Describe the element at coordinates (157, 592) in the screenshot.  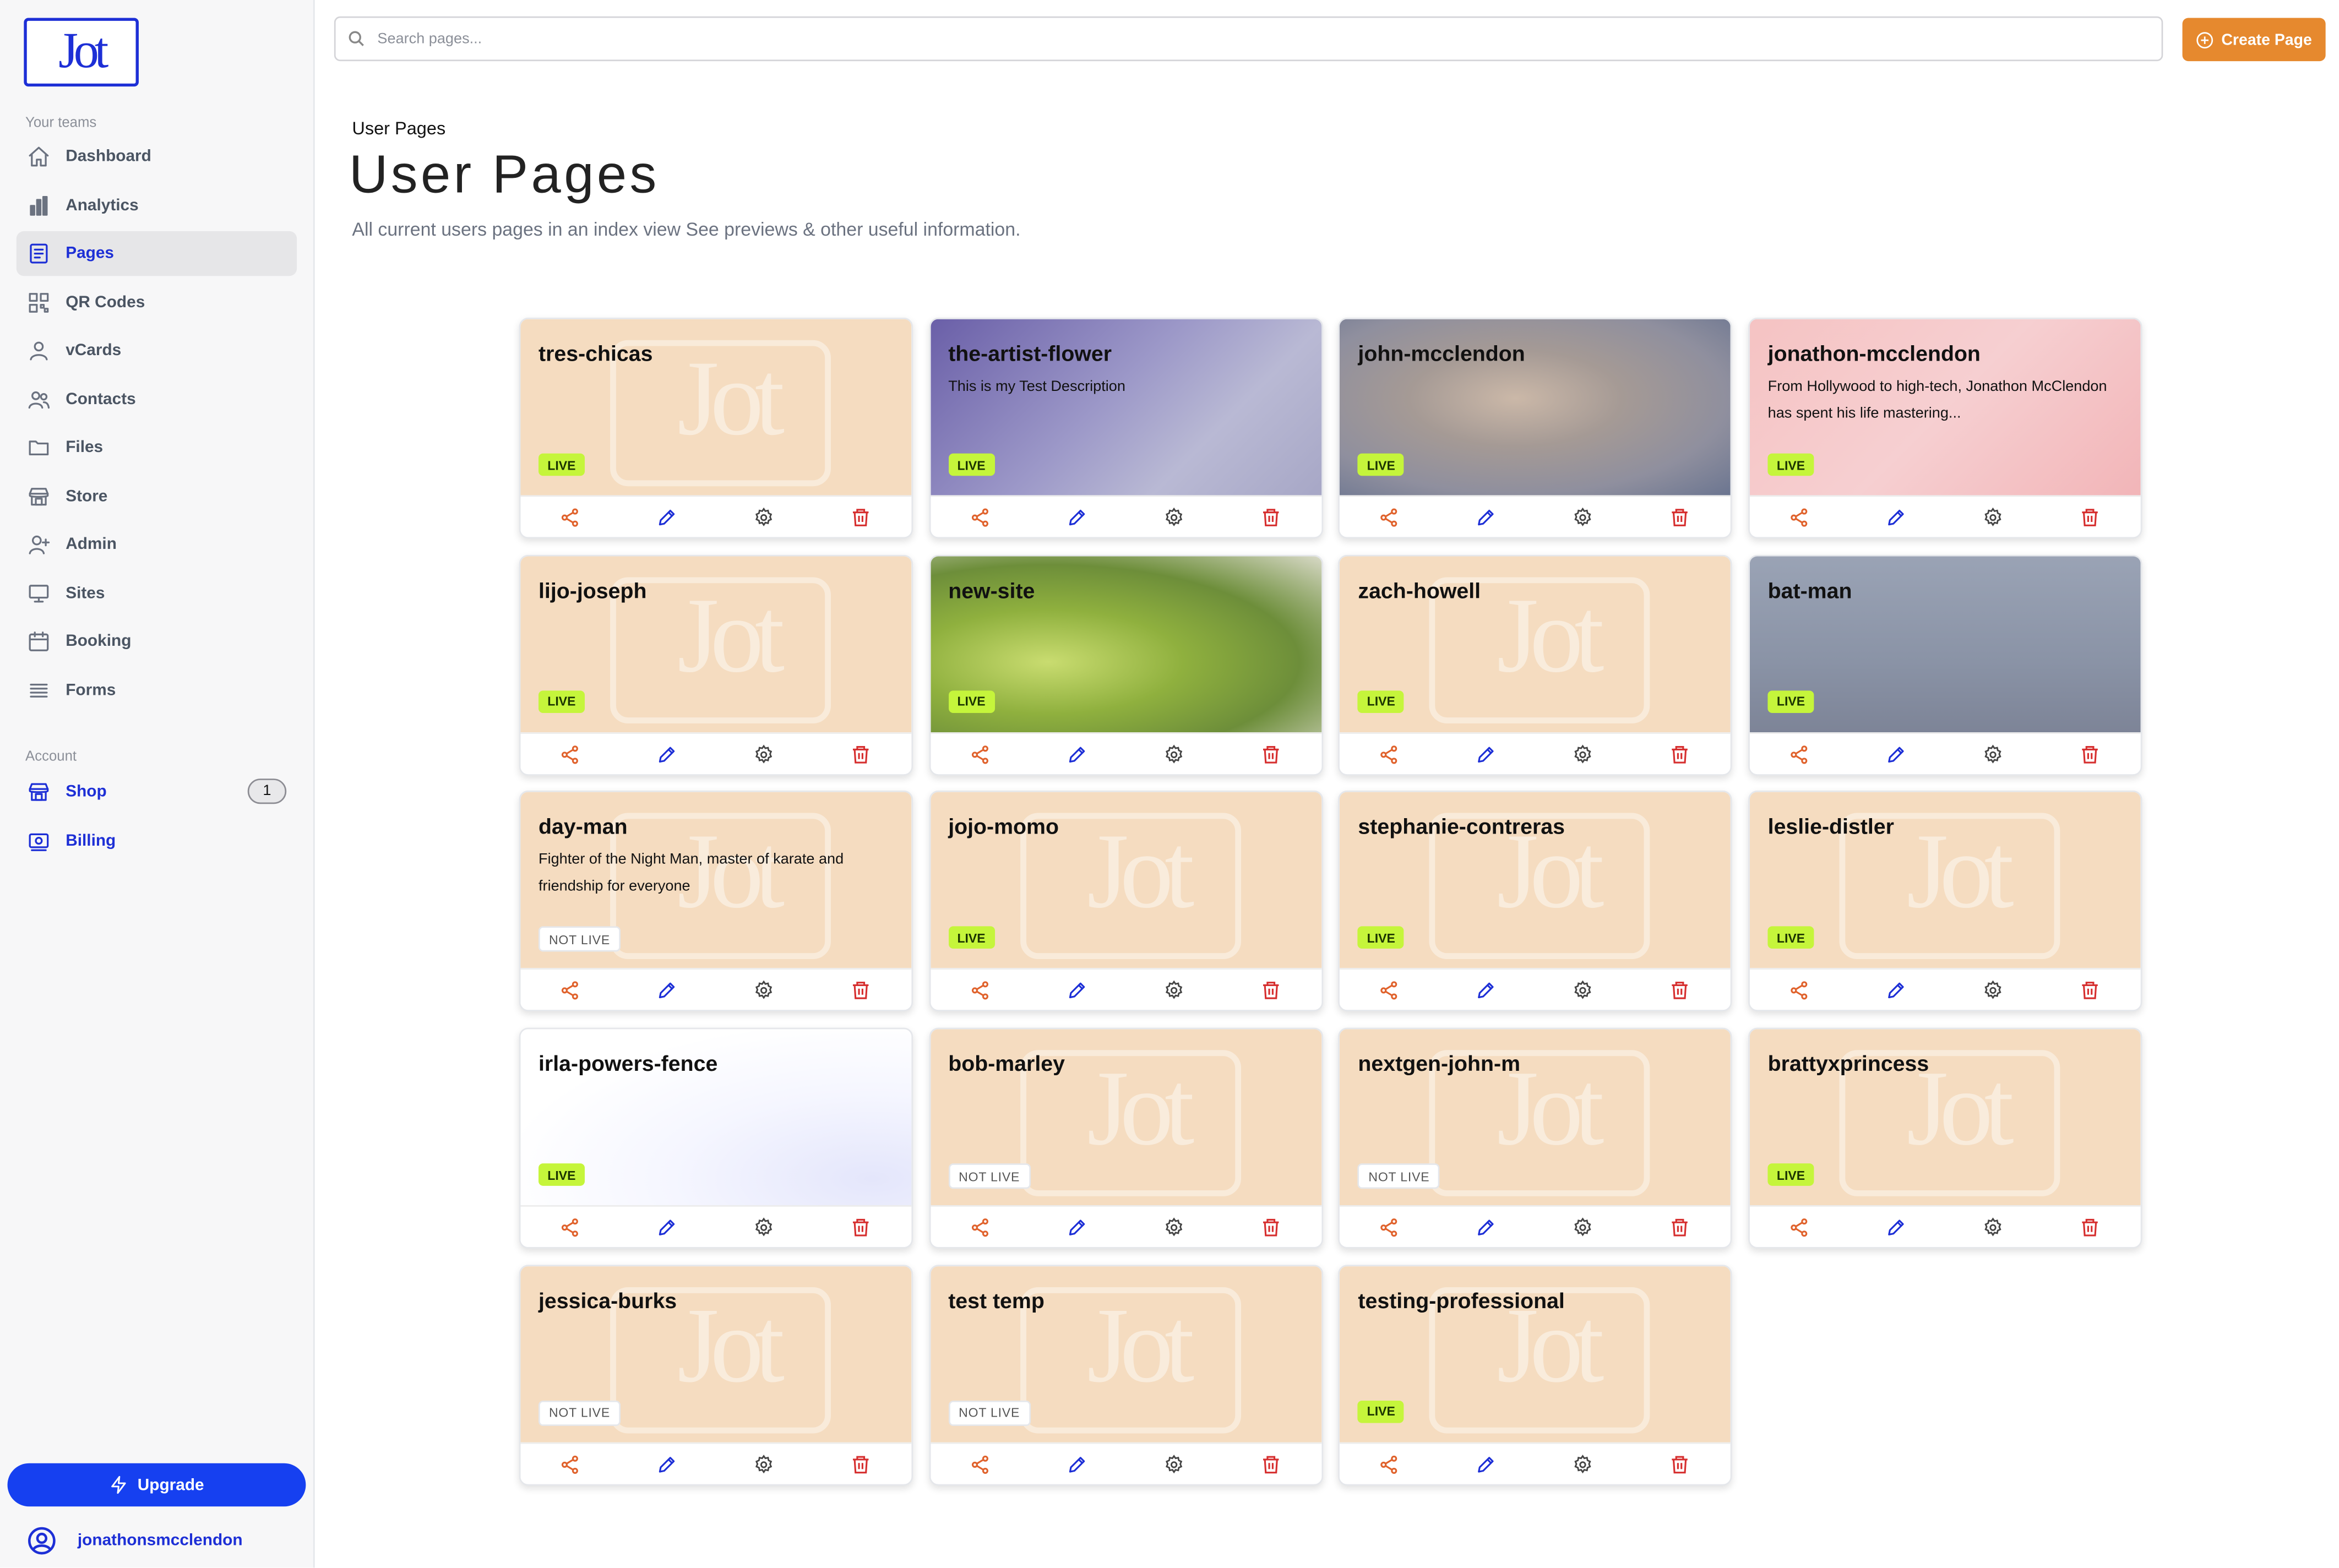
I see `sidebar-item-sites: Sites` at that location.